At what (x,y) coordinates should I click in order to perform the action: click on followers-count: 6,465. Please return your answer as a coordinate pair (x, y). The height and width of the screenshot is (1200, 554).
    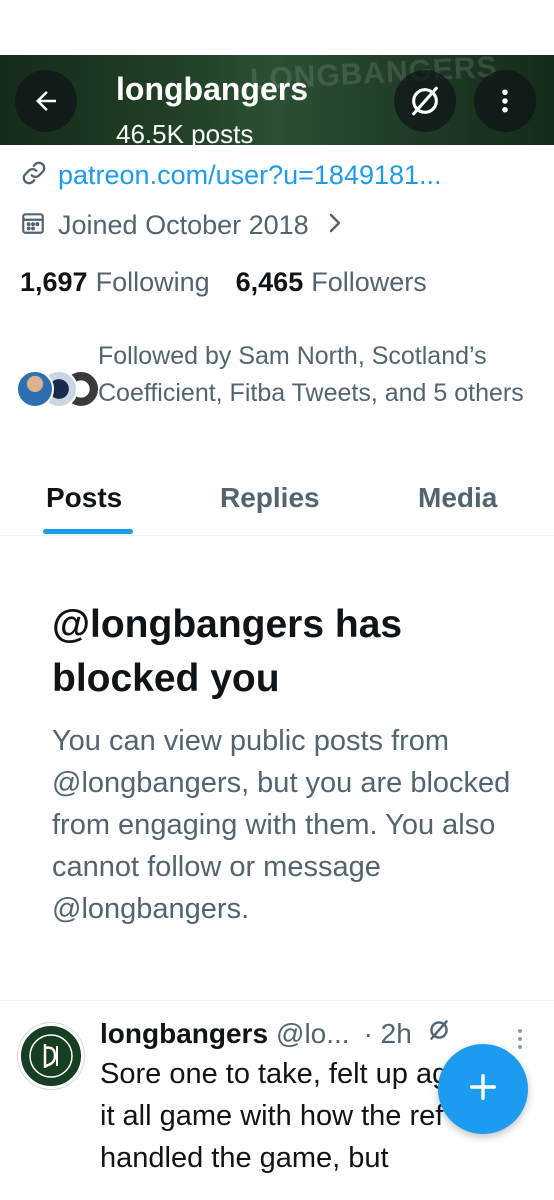
    Looking at the image, I should click on (269, 281).